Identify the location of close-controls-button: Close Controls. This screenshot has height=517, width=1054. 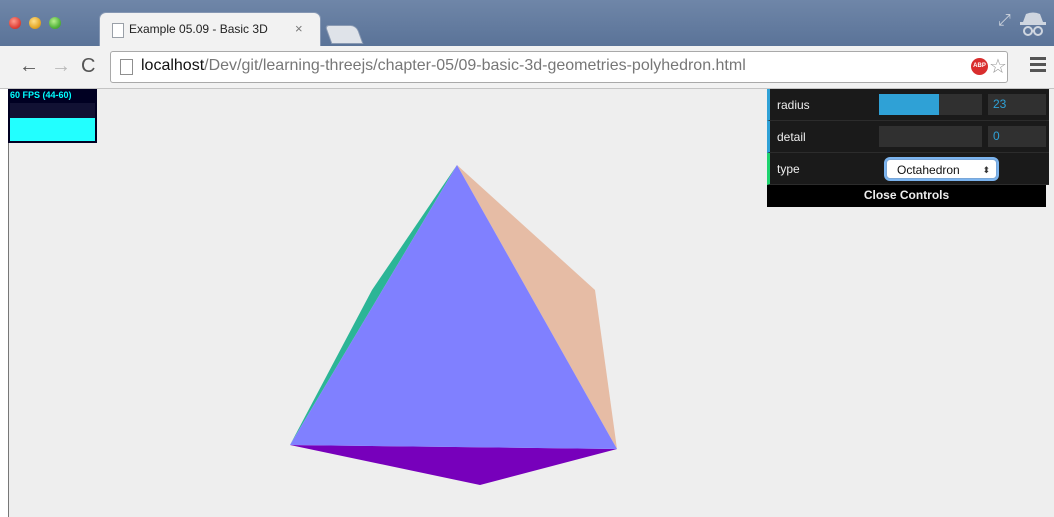
(906, 196).